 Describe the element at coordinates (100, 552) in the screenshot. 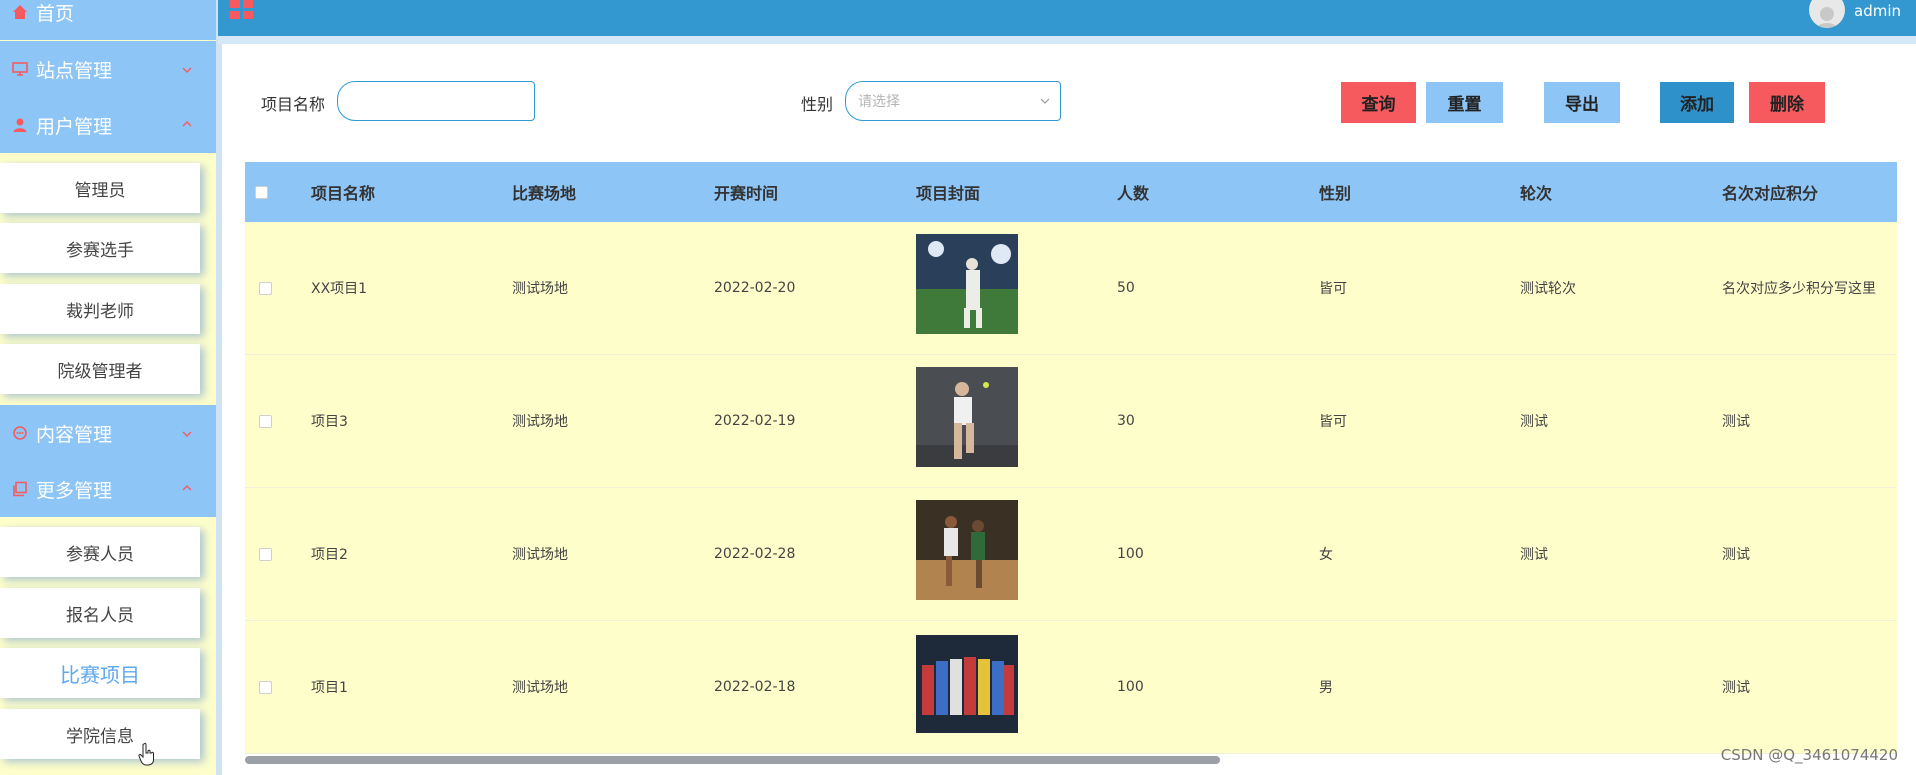

I see `sidebar-item-participants: 参赛人员` at that location.